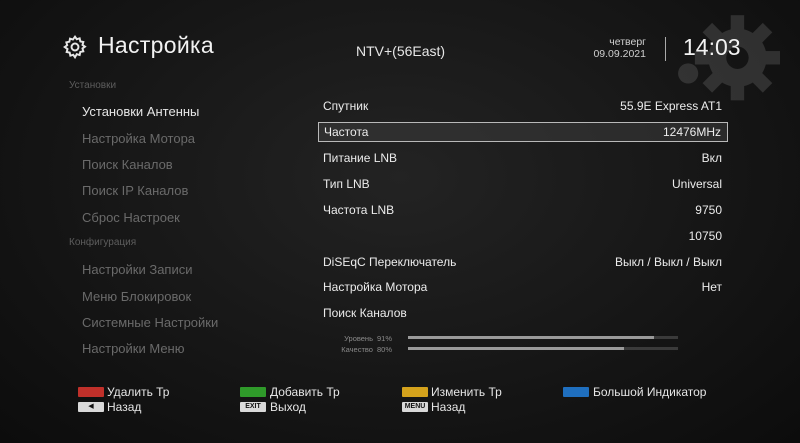 The height and width of the screenshot is (443, 800). Describe the element at coordinates (531, 337) in the screenshot. I see `signal-level-fill` at that location.